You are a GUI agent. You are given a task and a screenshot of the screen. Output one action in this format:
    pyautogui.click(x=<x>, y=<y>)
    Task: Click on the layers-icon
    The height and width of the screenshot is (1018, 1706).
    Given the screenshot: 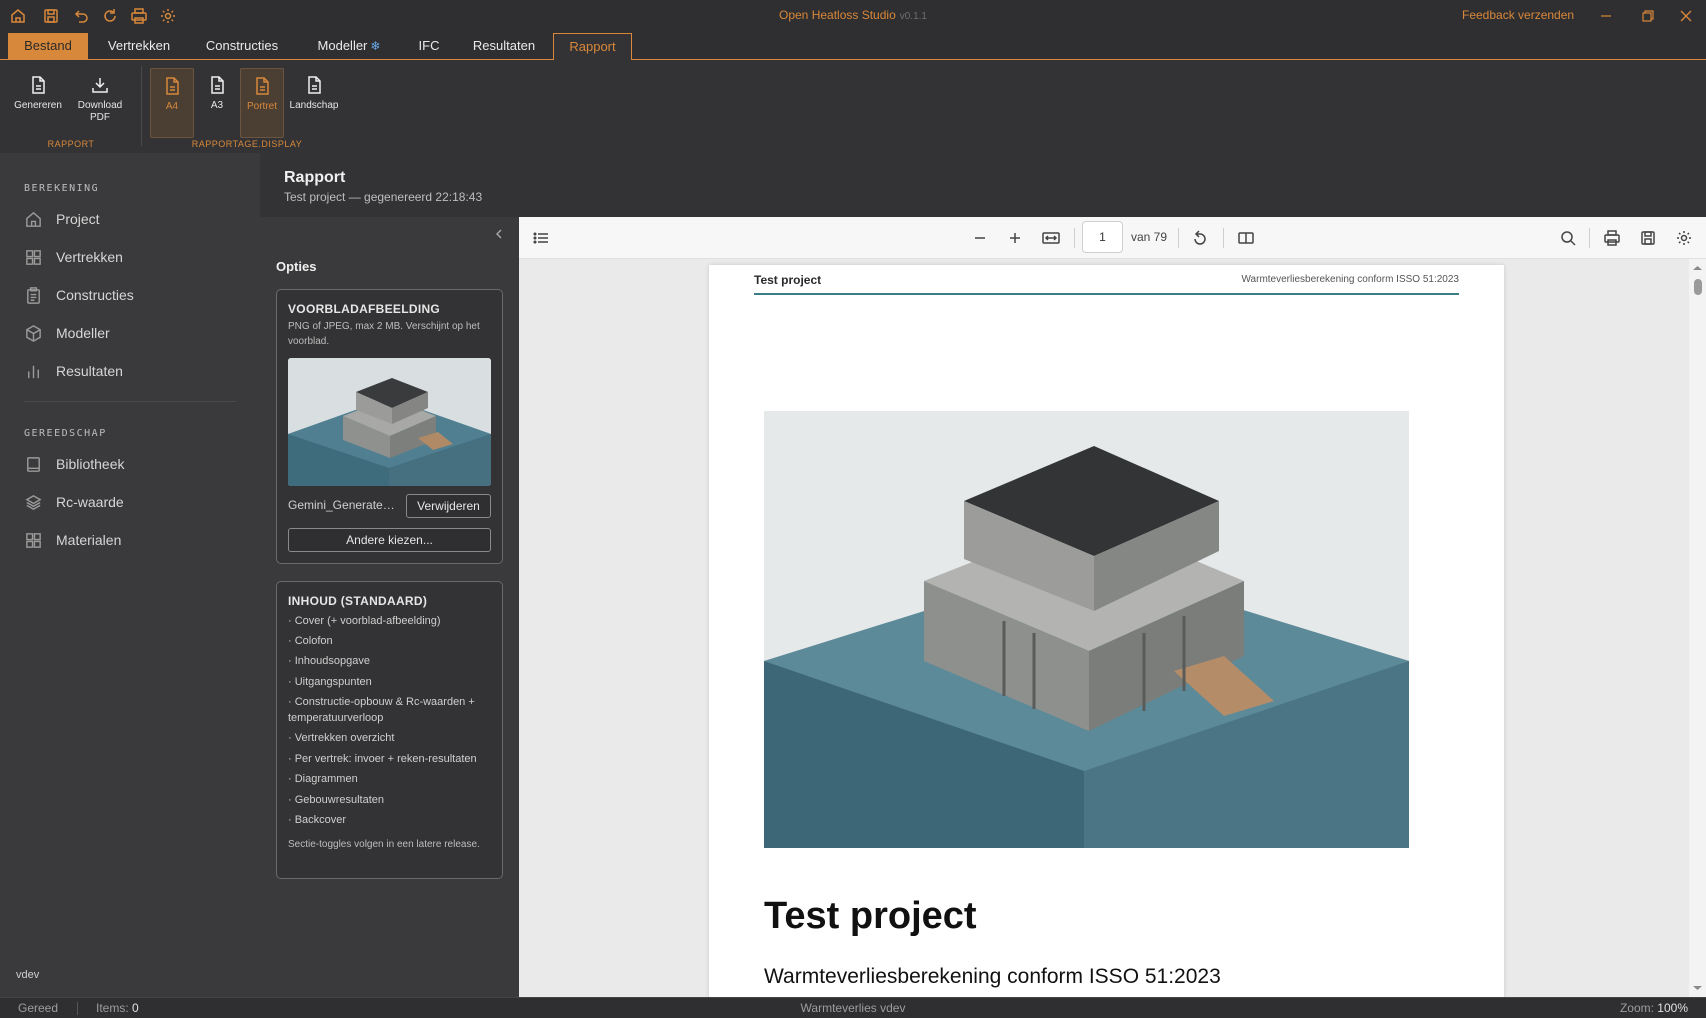 What is the action you would take?
    pyautogui.click(x=33, y=502)
    